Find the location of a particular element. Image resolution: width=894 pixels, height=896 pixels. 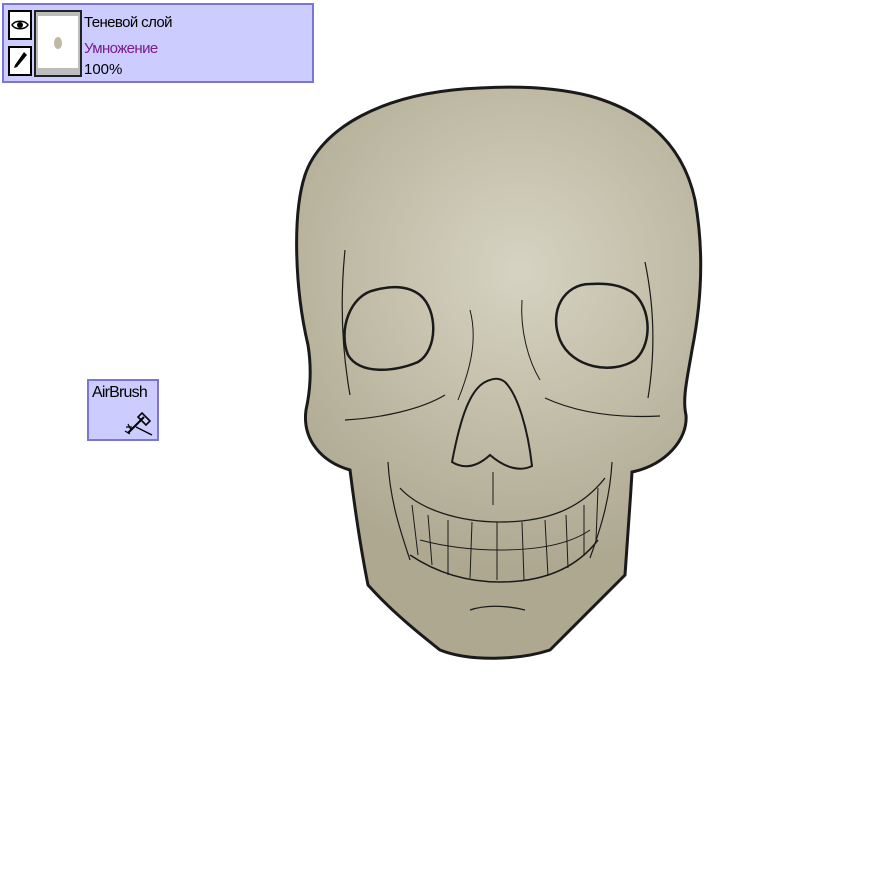

layer-edit-toggle is located at coordinates (20, 61).